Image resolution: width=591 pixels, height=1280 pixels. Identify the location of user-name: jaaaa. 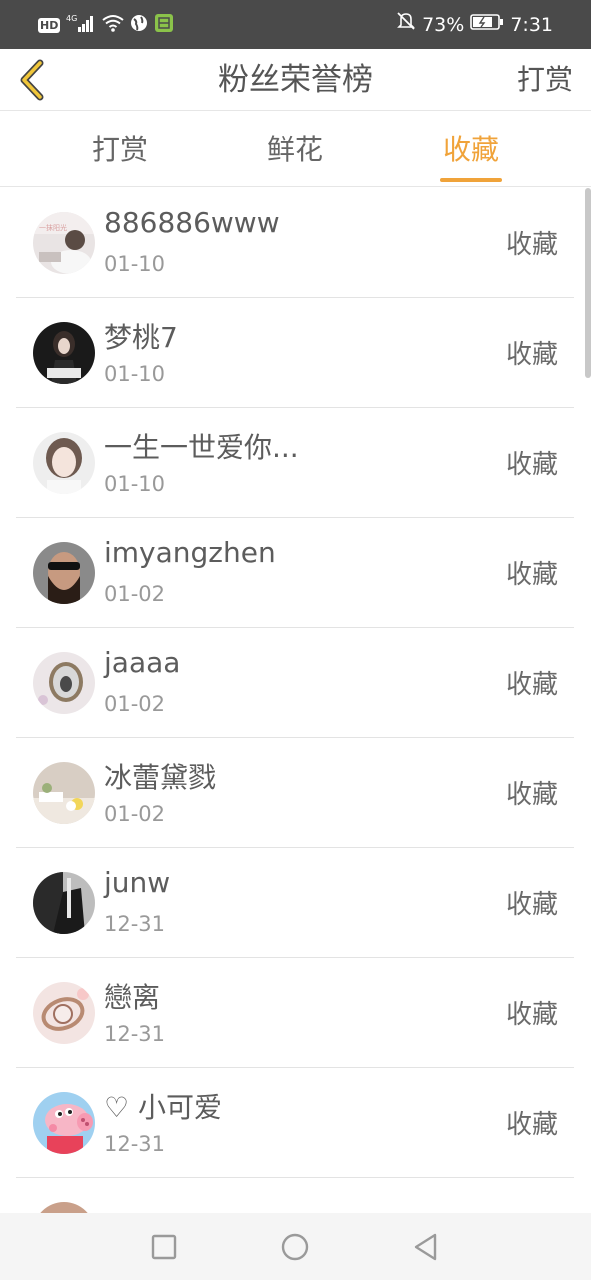
(142, 662).